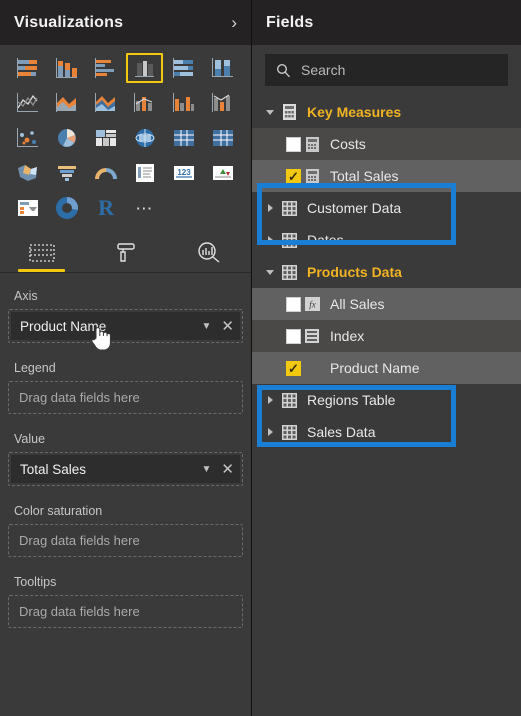  I want to click on fields-table-icon, so click(42, 252).